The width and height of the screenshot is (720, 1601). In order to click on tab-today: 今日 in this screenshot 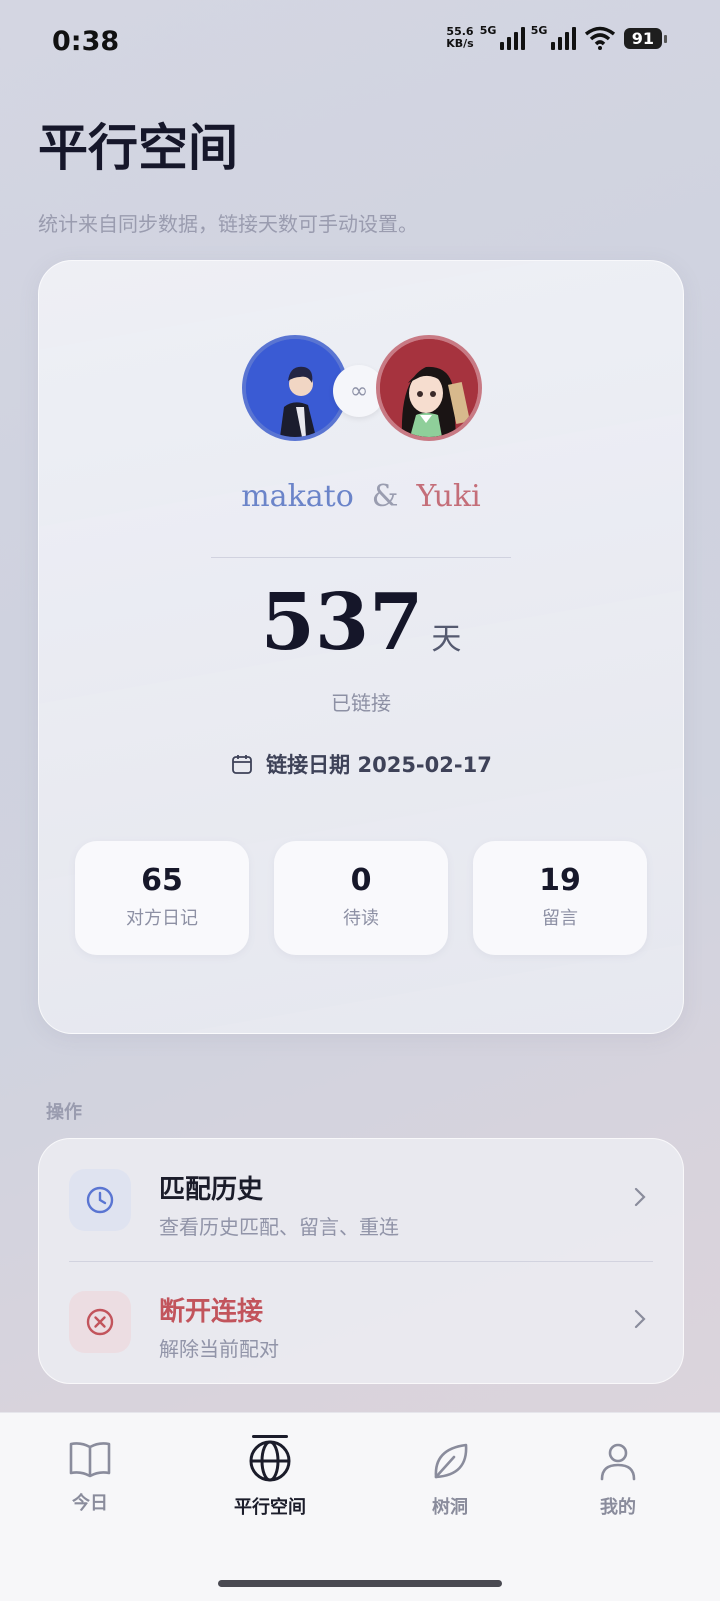, I will do `click(90, 1477)`.